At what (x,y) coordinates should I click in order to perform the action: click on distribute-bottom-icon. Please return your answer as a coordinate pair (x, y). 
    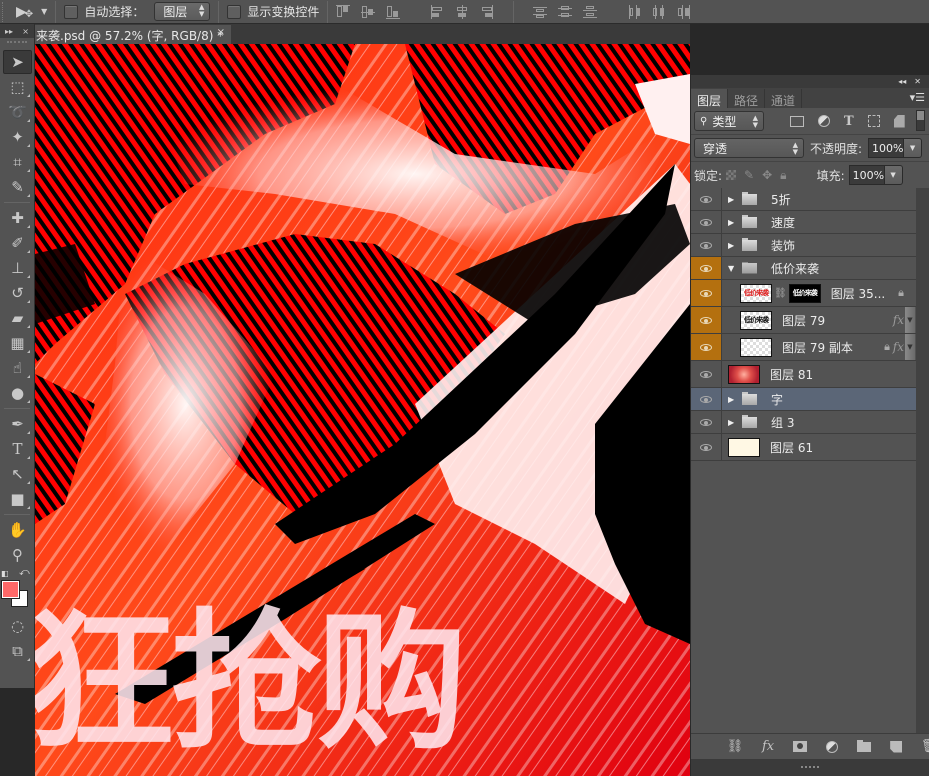
    Looking at the image, I should click on (590, 12).